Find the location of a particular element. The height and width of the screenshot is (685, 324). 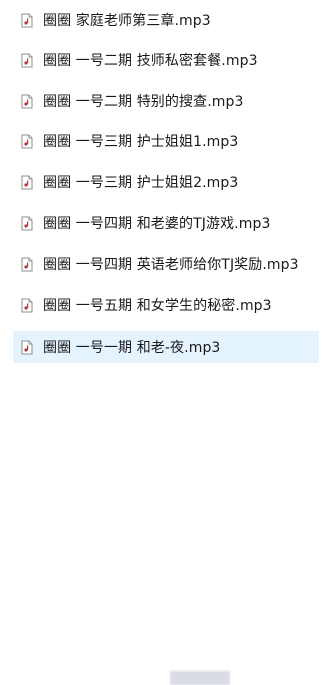

file-item: 圈圈 家庭老师第三章.mp3 is located at coordinates (166, 20).